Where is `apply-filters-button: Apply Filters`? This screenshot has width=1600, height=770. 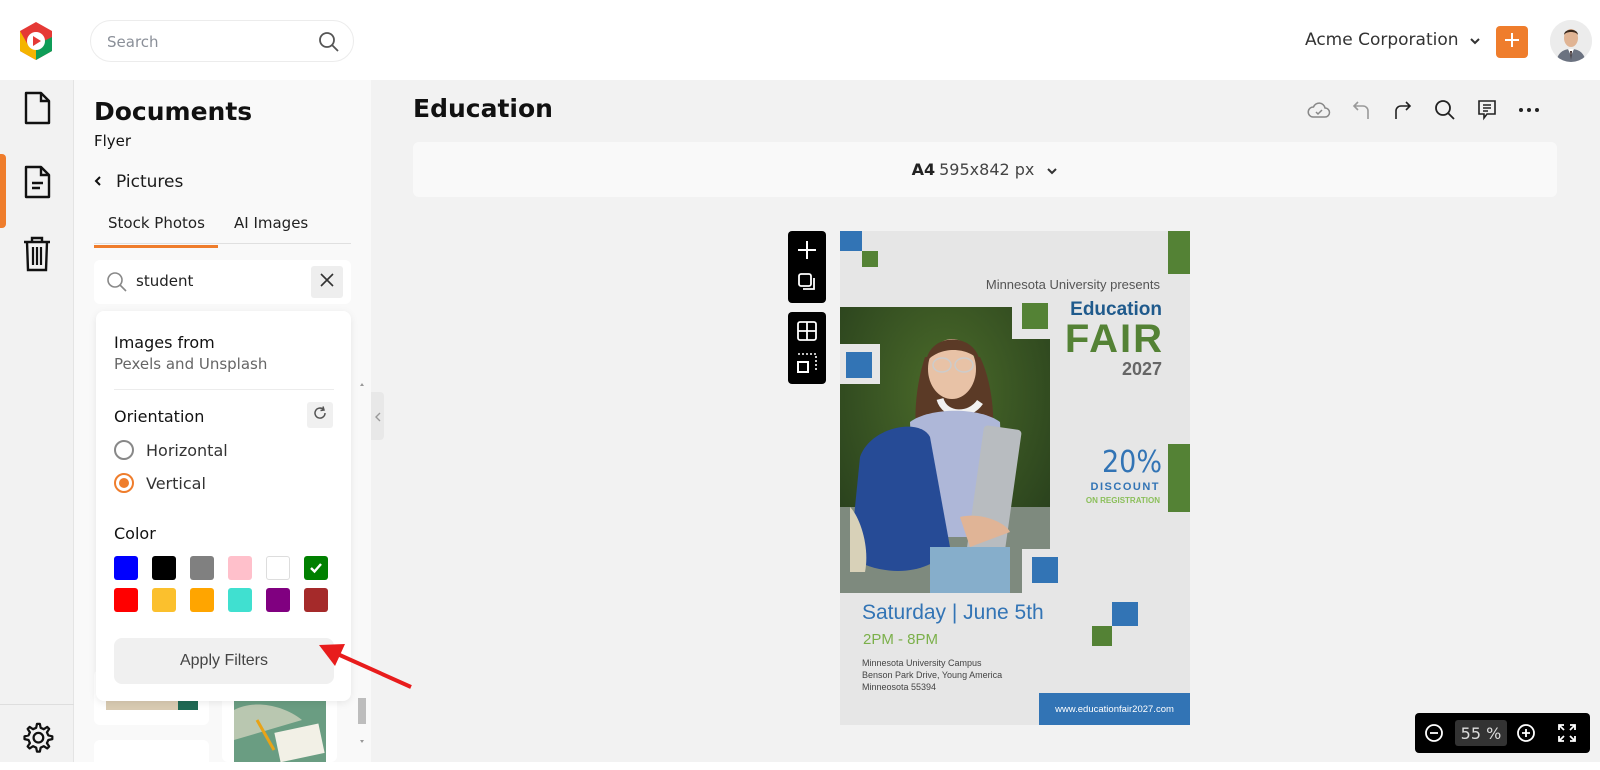
apply-filters-button: Apply Filters is located at coordinates (224, 661).